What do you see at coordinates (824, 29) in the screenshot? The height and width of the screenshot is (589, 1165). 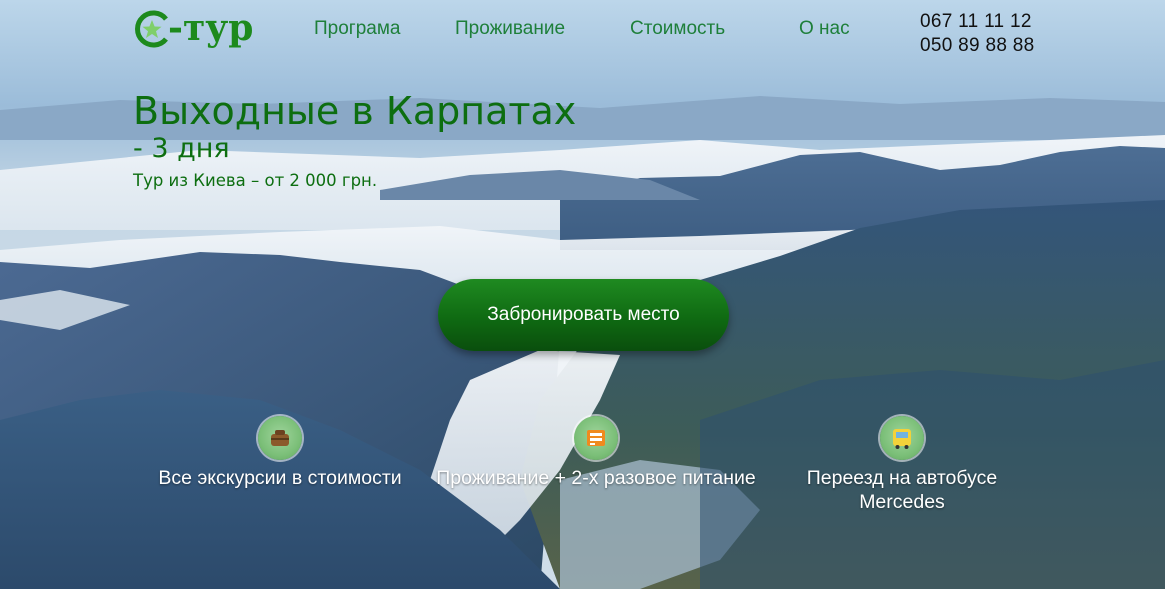 I see `nav-item-about: О нас` at bounding box center [824, 29].